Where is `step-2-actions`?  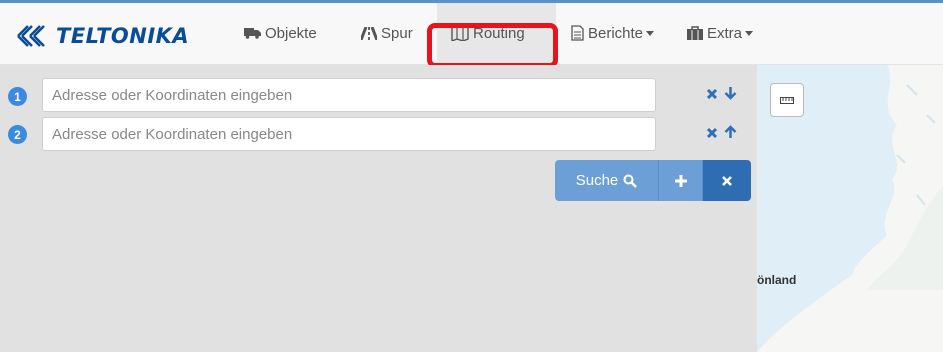
step-2-actions is located at coordinates (721, 134).